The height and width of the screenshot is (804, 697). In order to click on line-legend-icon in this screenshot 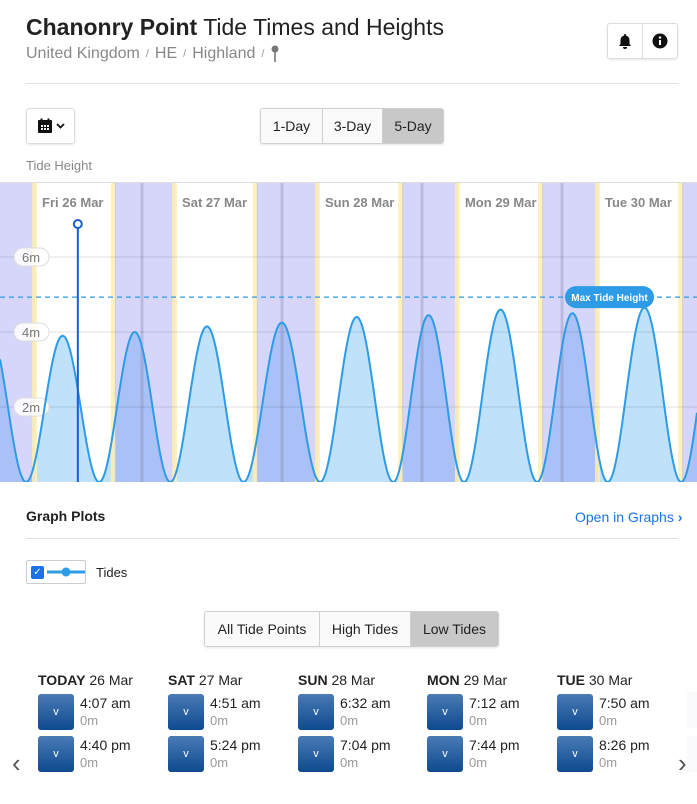, I will do `click(66, 572)`.